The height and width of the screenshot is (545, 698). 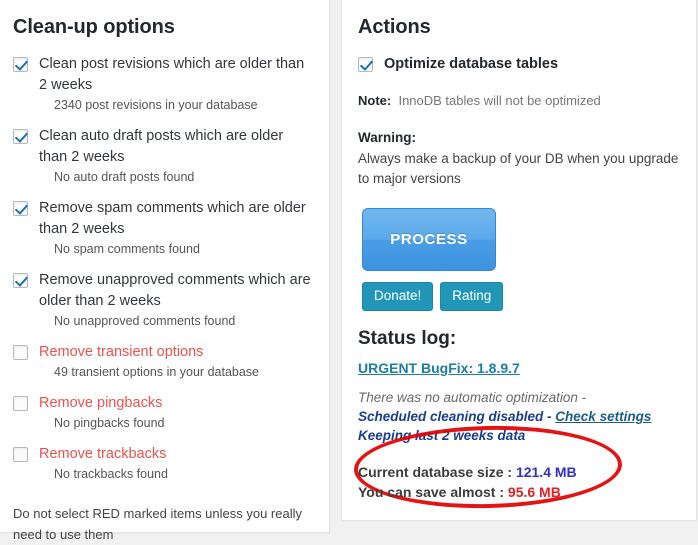 I want to click on cleanup-option-pingbacks: Remove pingbacks No pingbacks found, so click(x=163, y=412).